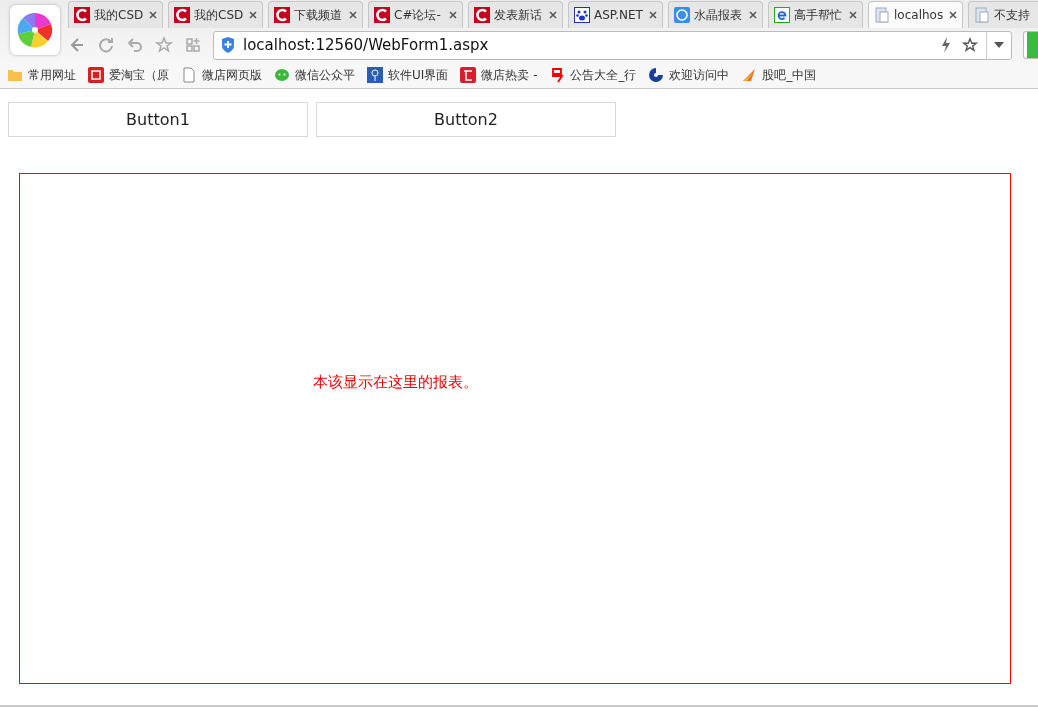  Describe the element at coordinates (96, 75) in the screenshot. I see `square-logo-icon` at that location.